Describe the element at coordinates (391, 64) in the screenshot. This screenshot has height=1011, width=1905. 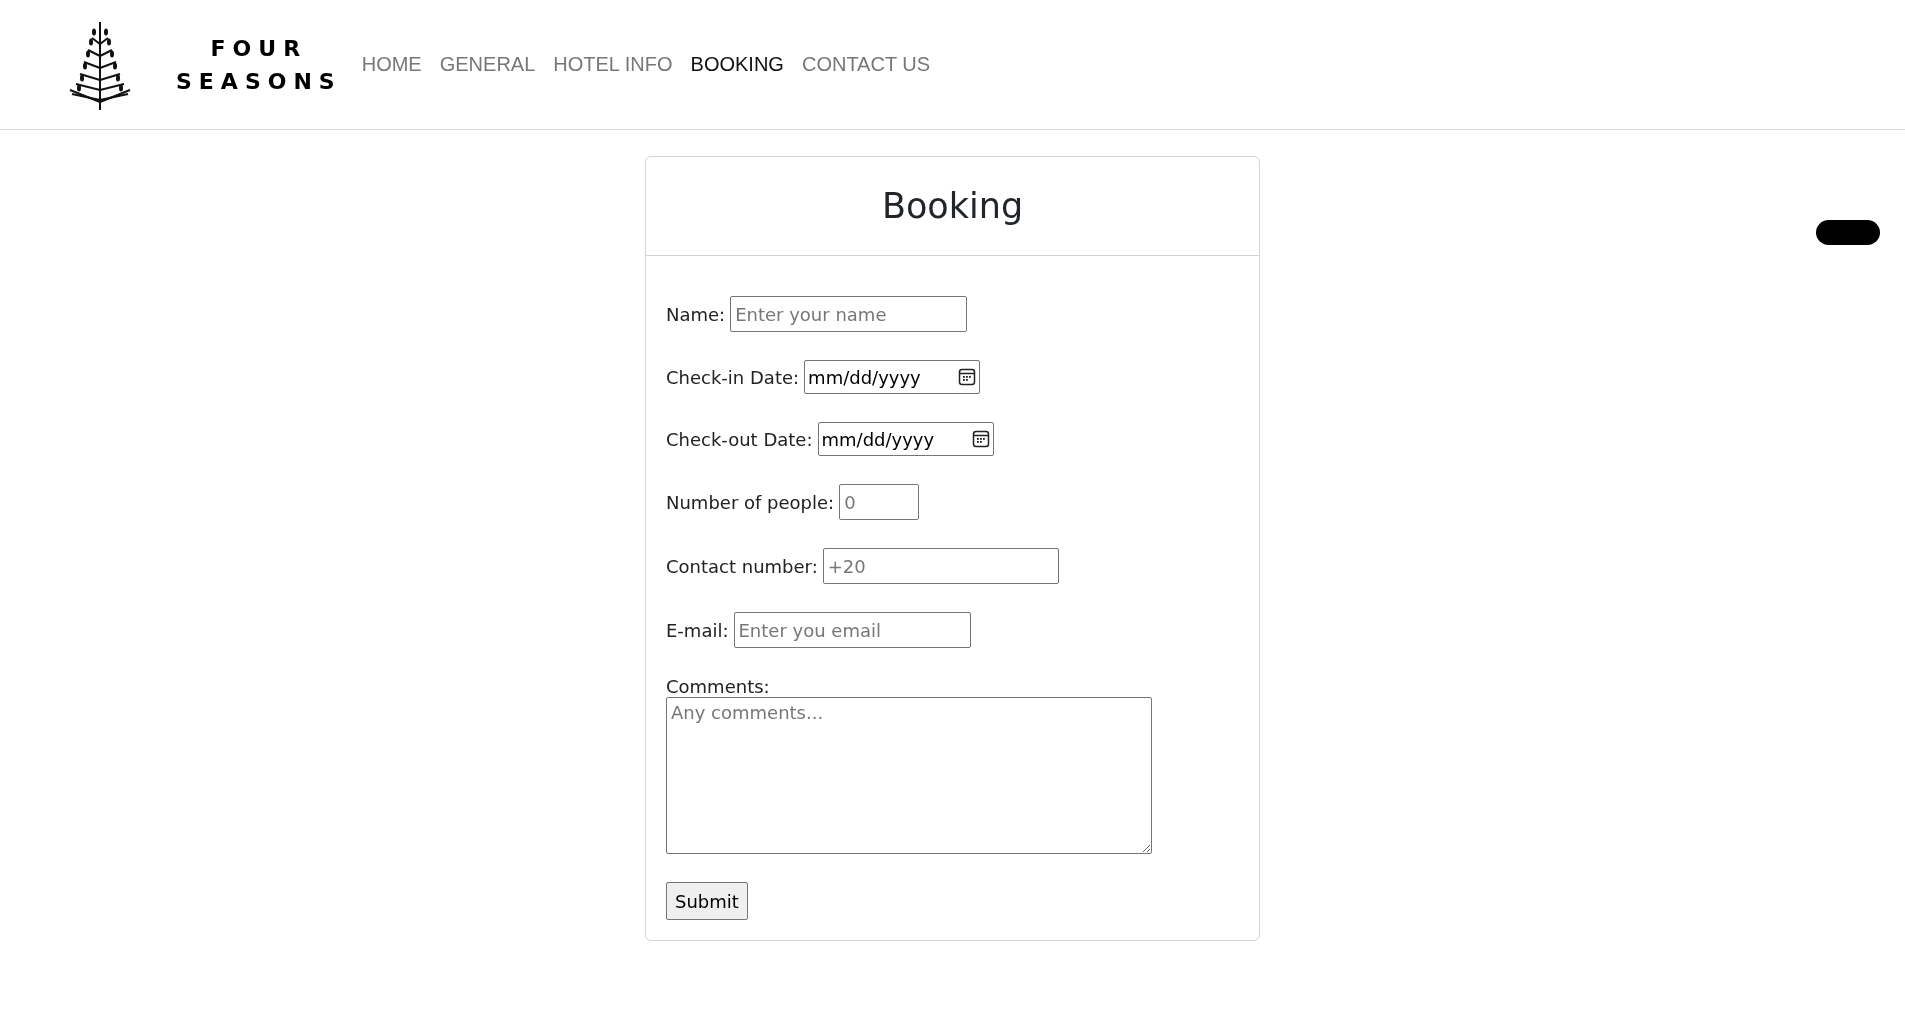
I see `nav-link: HOME` at that location.